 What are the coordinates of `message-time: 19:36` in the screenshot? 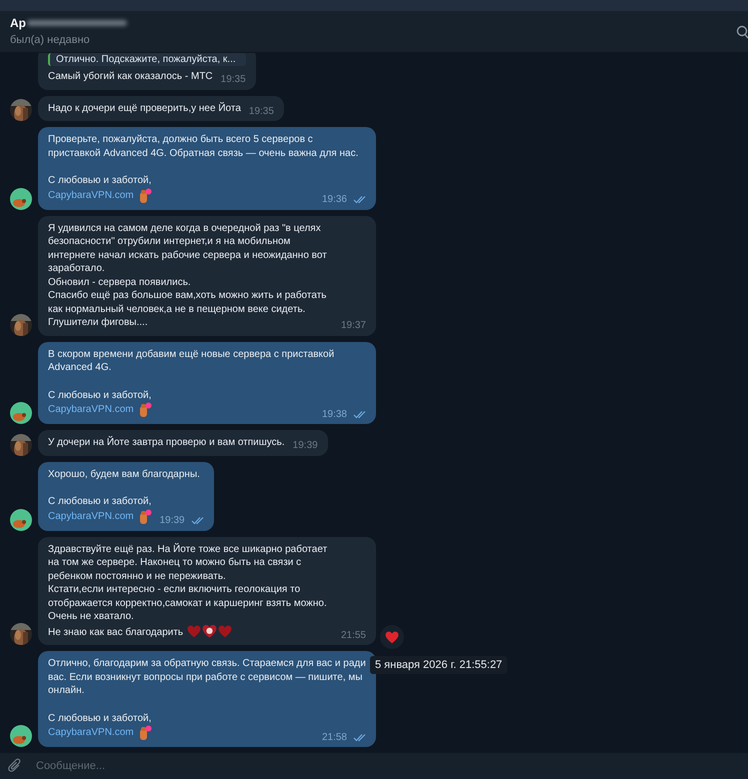 It's located at (334, 199).